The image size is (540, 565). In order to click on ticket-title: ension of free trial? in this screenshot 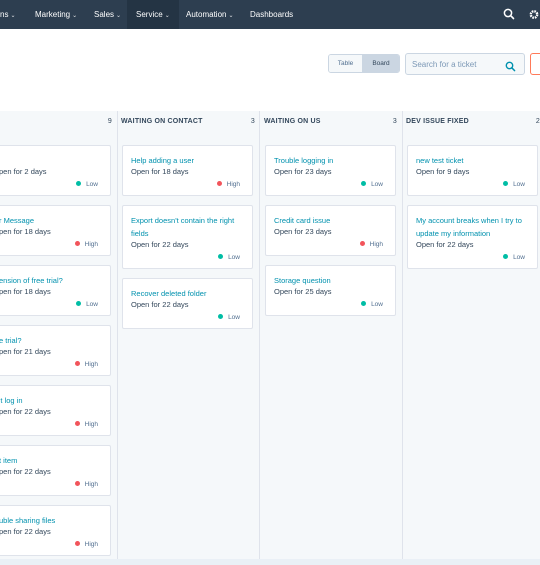, I will do `click(31, 280)`.